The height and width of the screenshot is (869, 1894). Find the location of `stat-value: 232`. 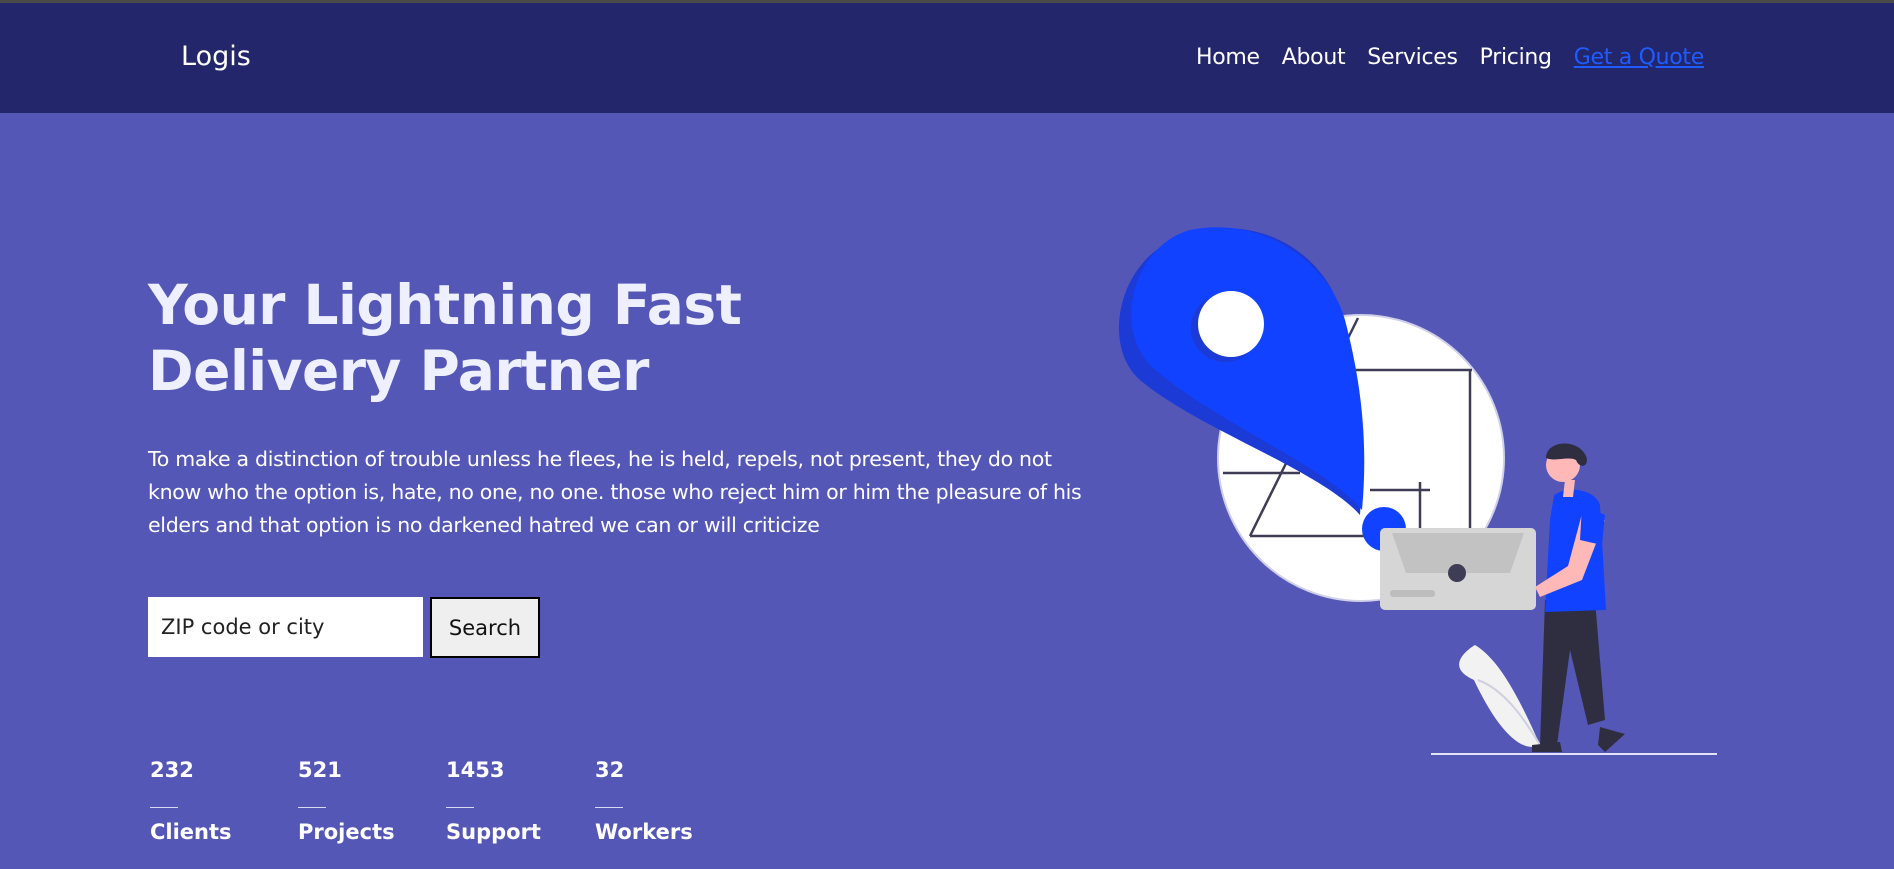

stat-value: 232 is located at coordinates (172, 770).